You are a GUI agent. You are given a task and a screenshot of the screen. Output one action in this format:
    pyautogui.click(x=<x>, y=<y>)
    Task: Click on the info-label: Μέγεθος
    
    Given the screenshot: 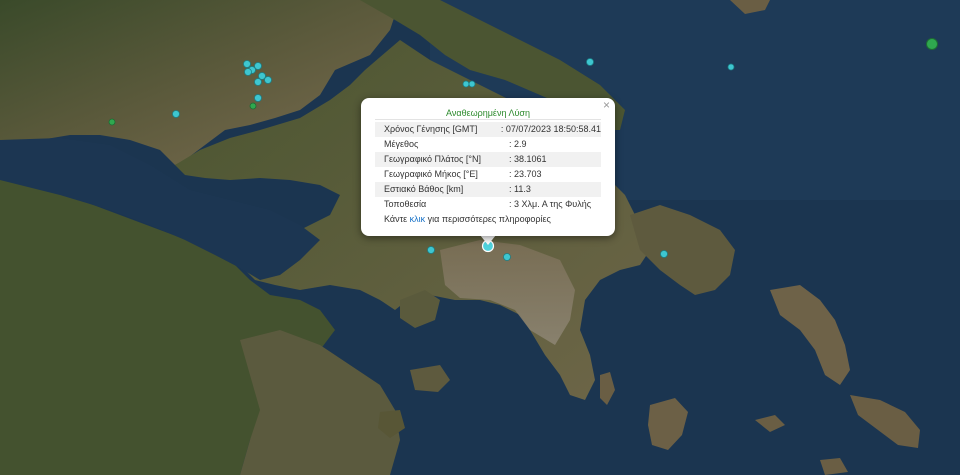 What is the action you would take?
    pyautogui.click(x=401, y=144)
    